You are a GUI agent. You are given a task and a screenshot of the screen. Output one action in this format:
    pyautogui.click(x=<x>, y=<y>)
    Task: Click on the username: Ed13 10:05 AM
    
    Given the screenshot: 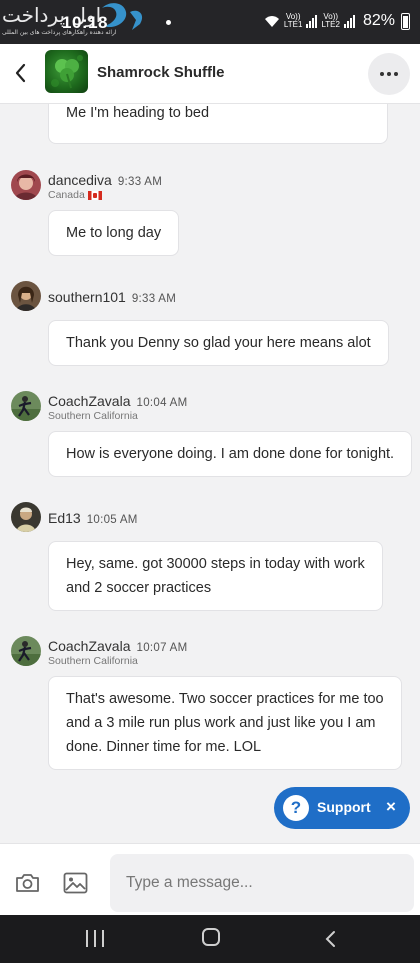 What is the action you would take?
    pyautogui.click(x=93, y=518)
    